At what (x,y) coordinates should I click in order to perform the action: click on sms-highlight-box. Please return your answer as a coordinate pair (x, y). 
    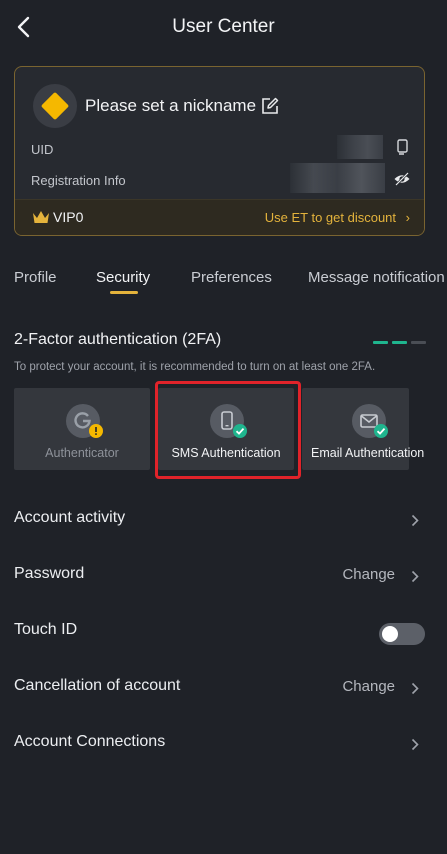
    Looking at the image, I should click on (228, 430).